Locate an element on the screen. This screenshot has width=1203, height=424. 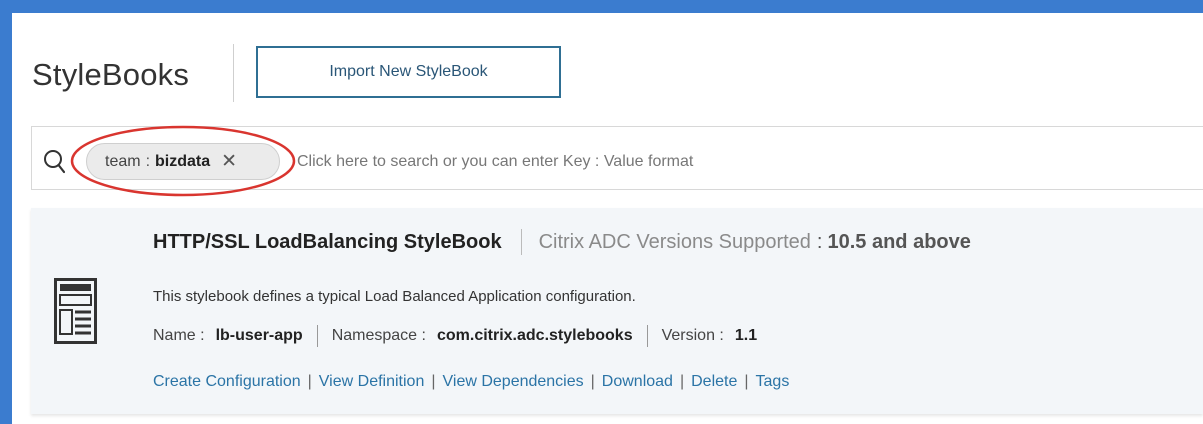
view-definition-link: View Definition is located at coordinates (372, 382).